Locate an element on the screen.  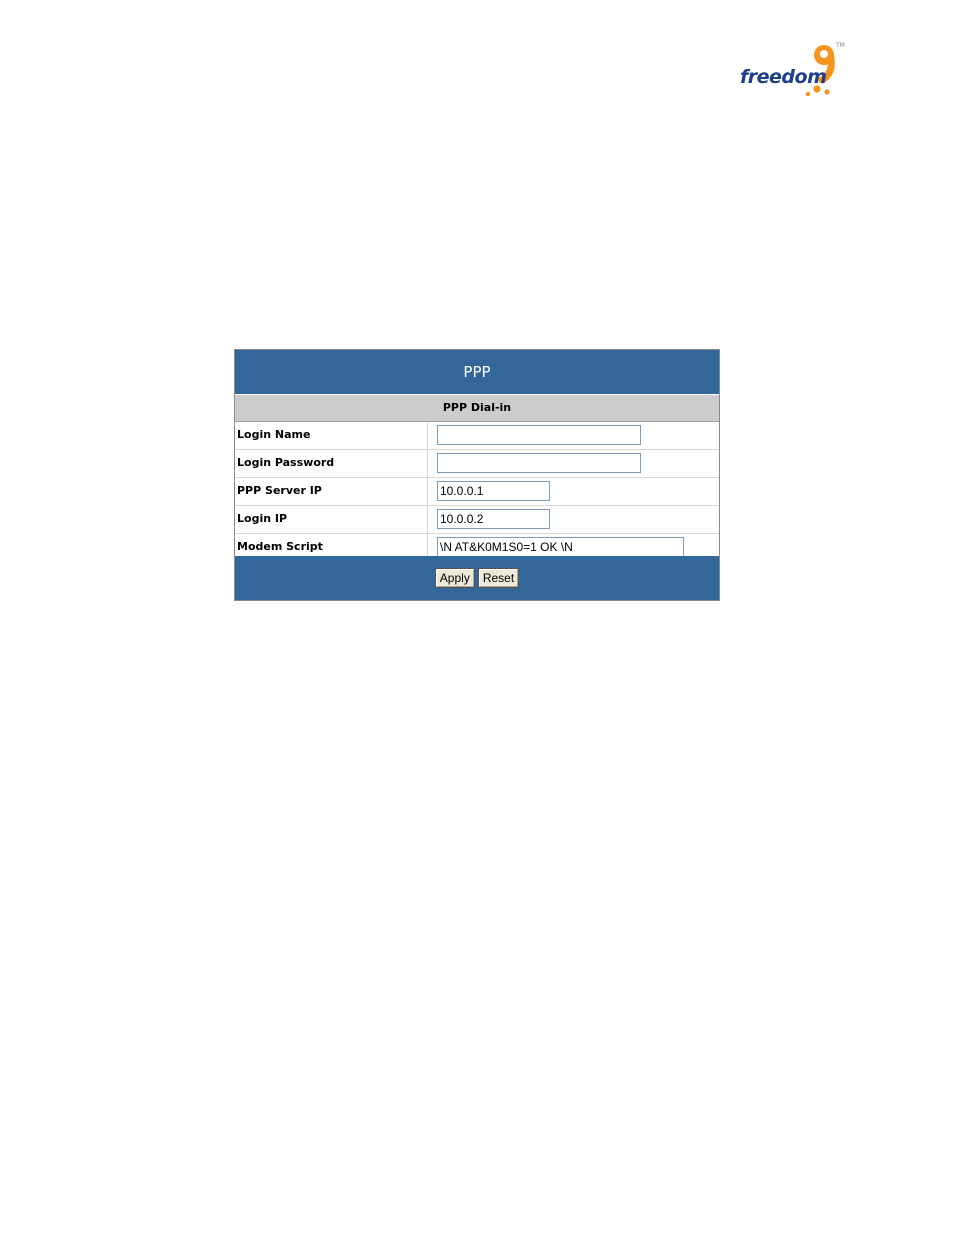
login-password-label: Login Password is located at coordinates (331, 463).